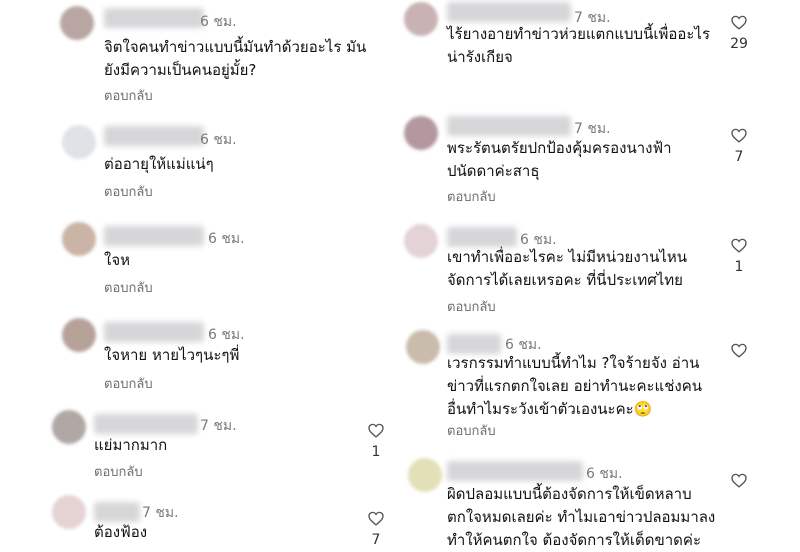  I want to click on comment-text: แย่มากมาก, so click(131, 445).